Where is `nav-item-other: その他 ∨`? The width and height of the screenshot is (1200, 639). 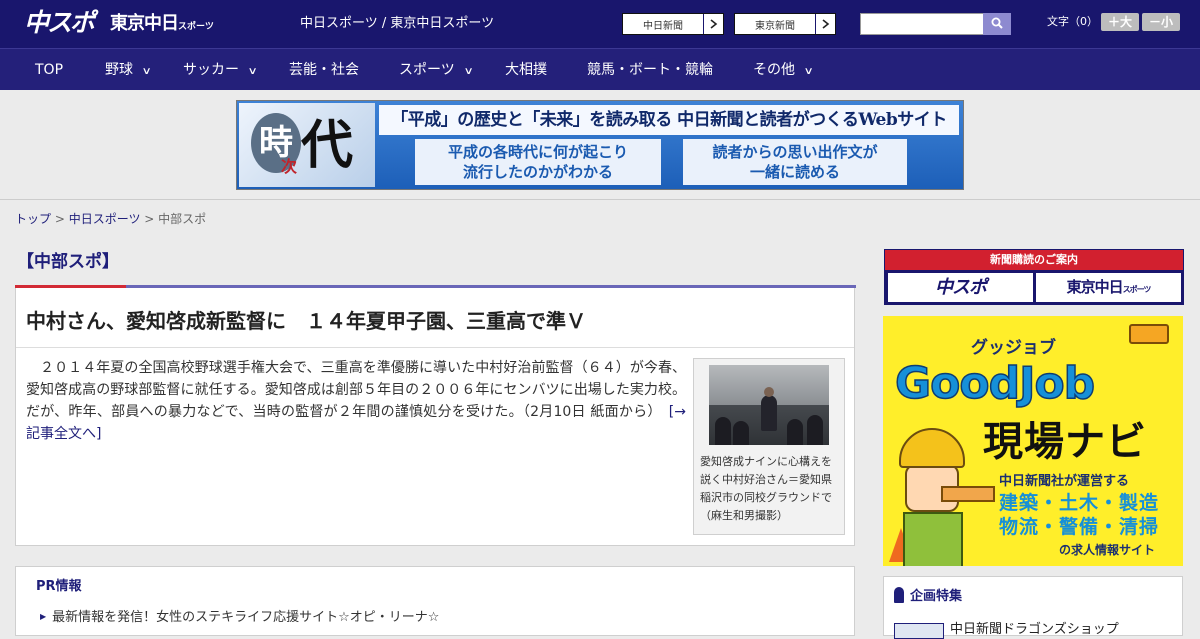 nav-item-other: その他 ∨ is located at coordinates (783, 70).